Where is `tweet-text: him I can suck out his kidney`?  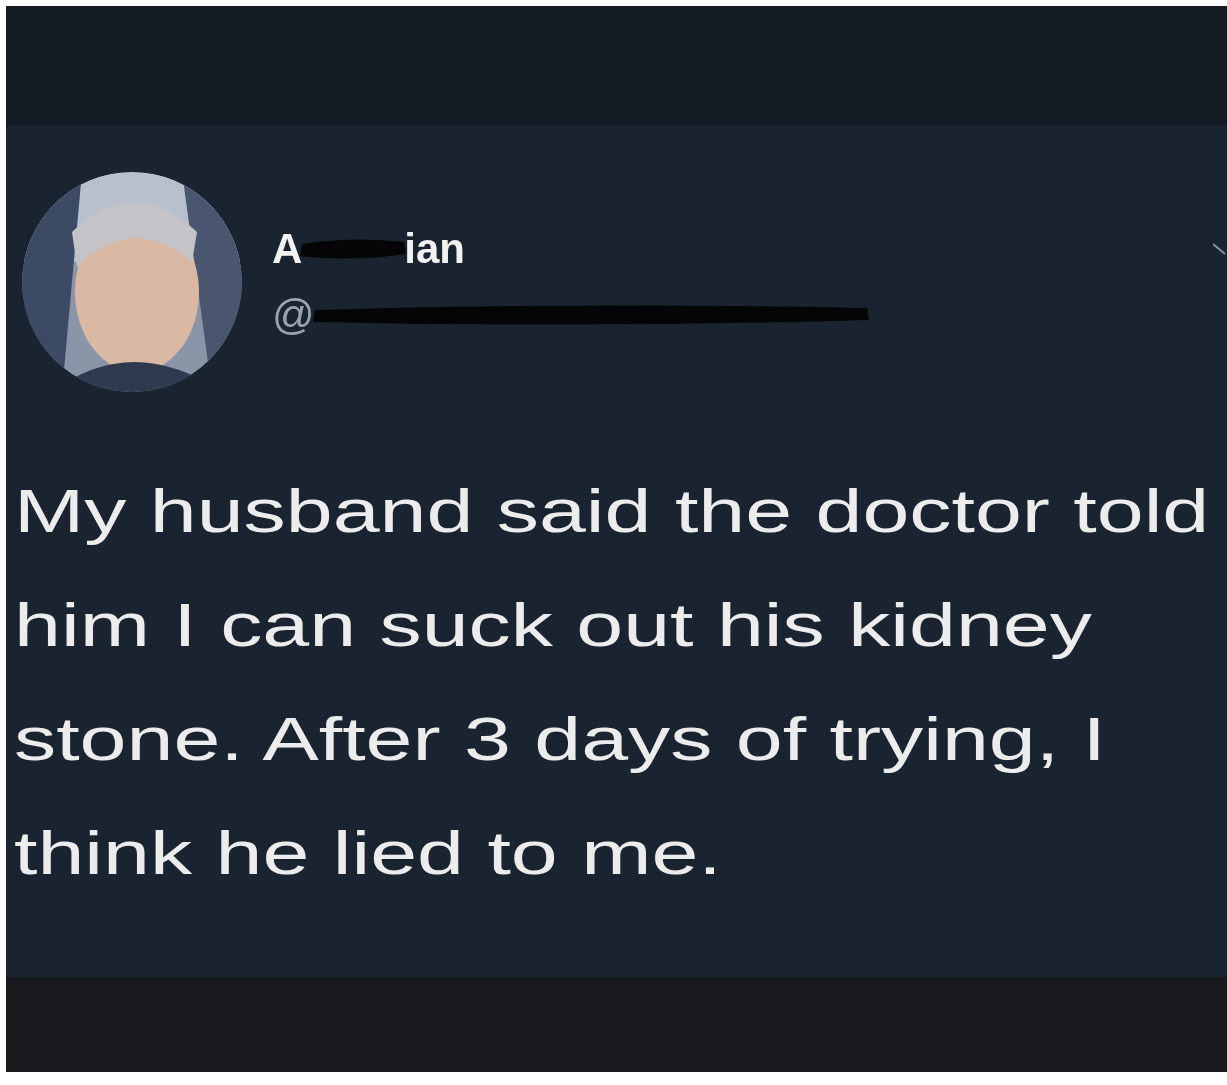
tweet-text: him I can suck out his kidney is located at coordinates (553, 625).